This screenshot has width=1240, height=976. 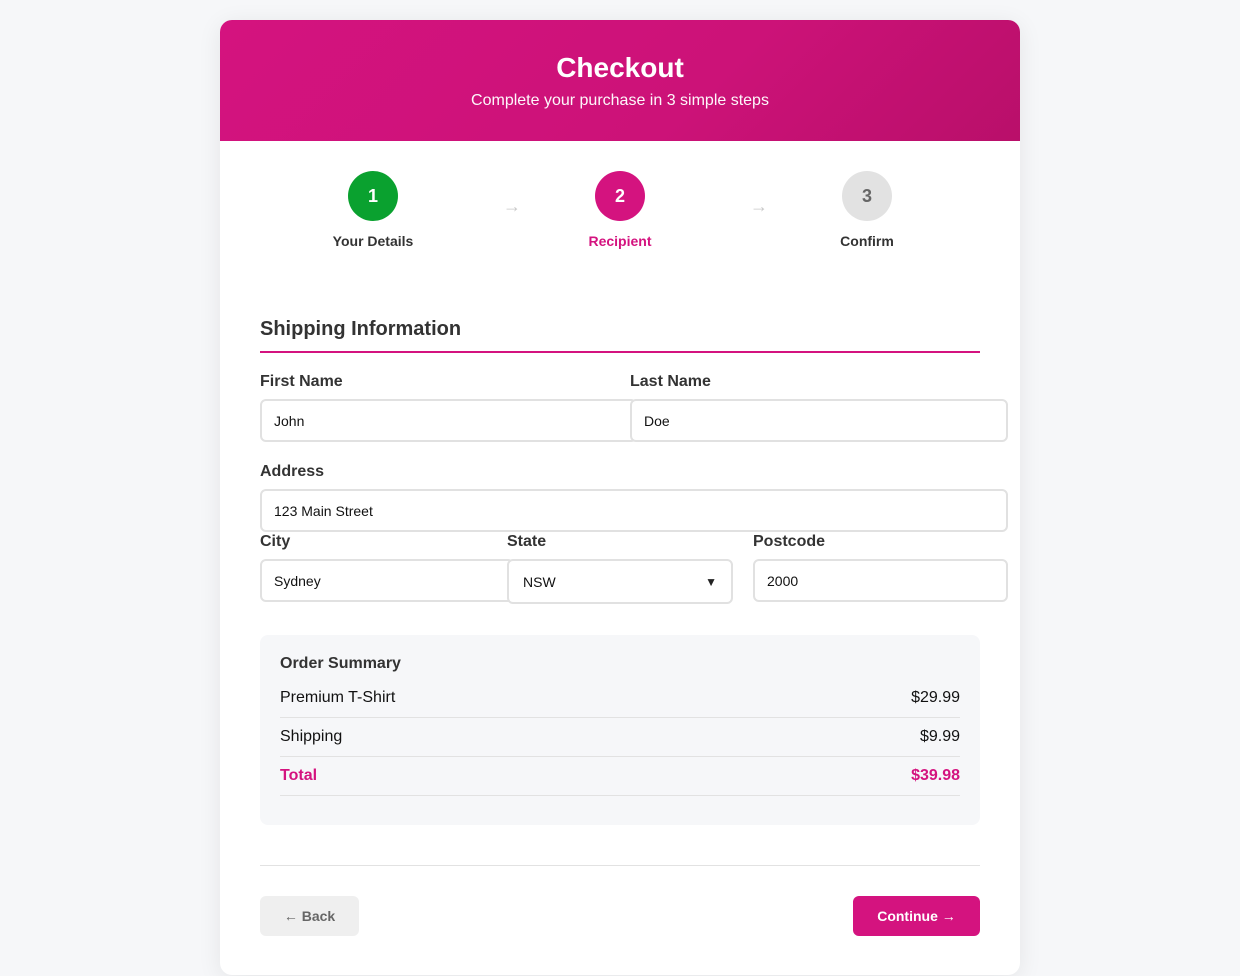 What do you see at coordinates (620, 241) in the screenshot?
I see `step-label-2: Recipient` at bounding box center [620, 241].